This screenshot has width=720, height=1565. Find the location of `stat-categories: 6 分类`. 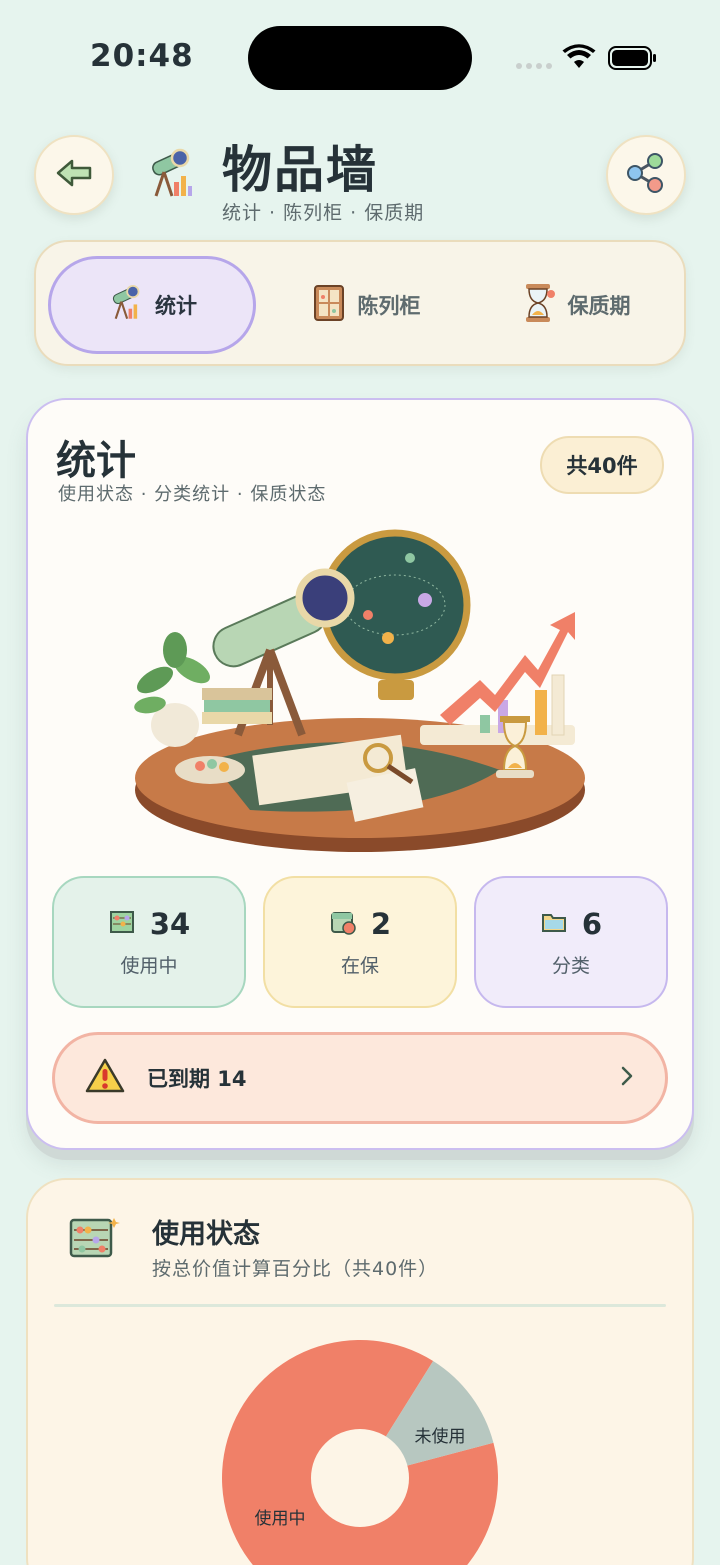

stat-categories: 6 分类 is located at coordinates (571, 942).